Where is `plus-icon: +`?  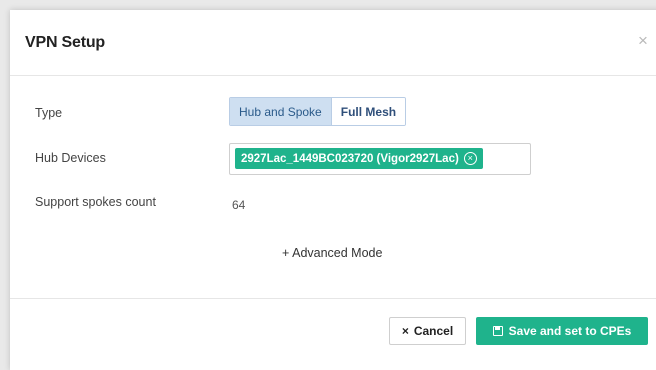 plus-icon: + is located at coordinates (286, 253).